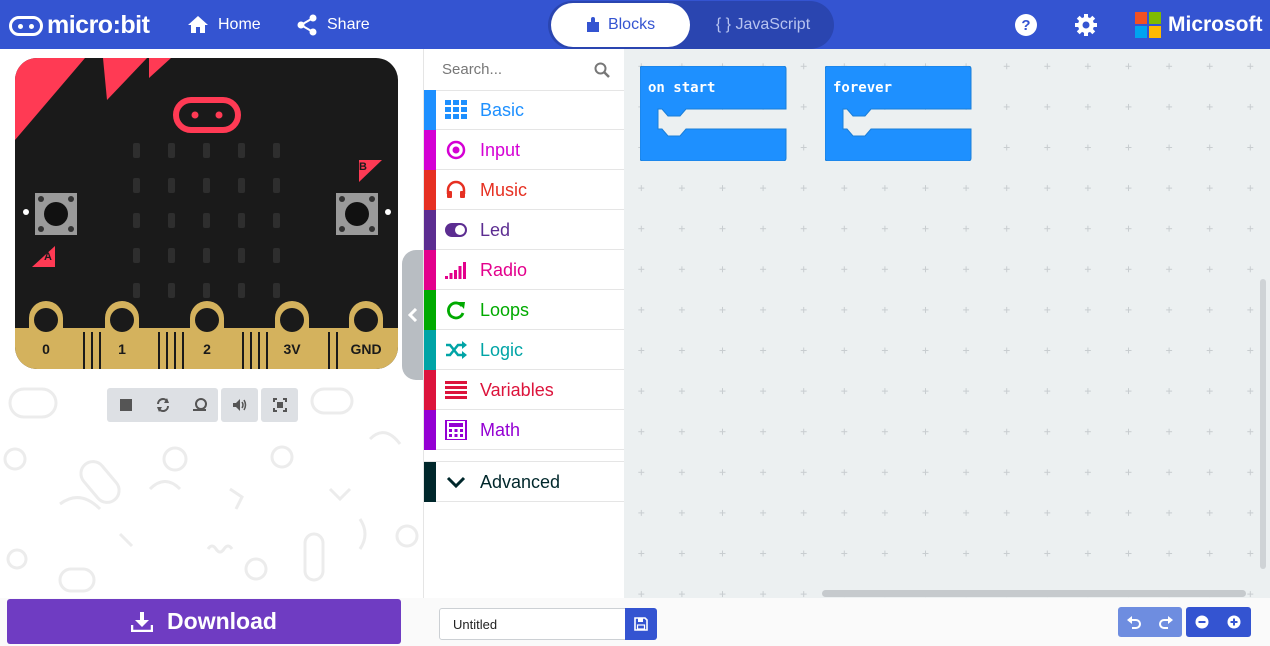 The width and height of the screenshot is (1270, 646). I want to click on category-radio: Radio, so click(524, 270).